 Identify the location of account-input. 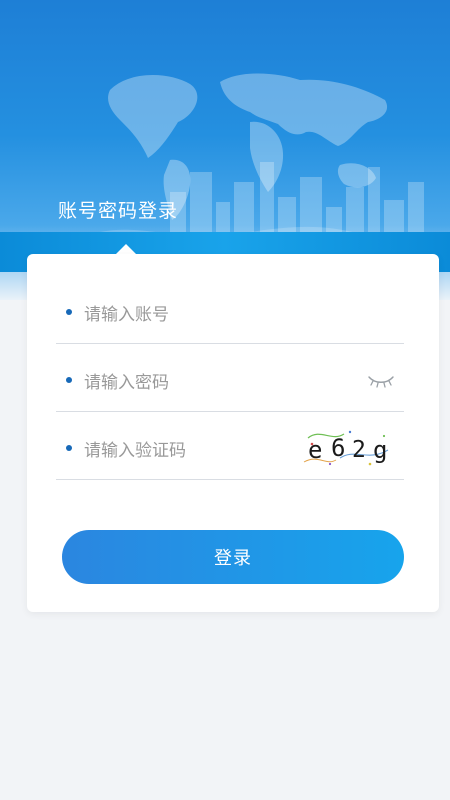
(204, 310).